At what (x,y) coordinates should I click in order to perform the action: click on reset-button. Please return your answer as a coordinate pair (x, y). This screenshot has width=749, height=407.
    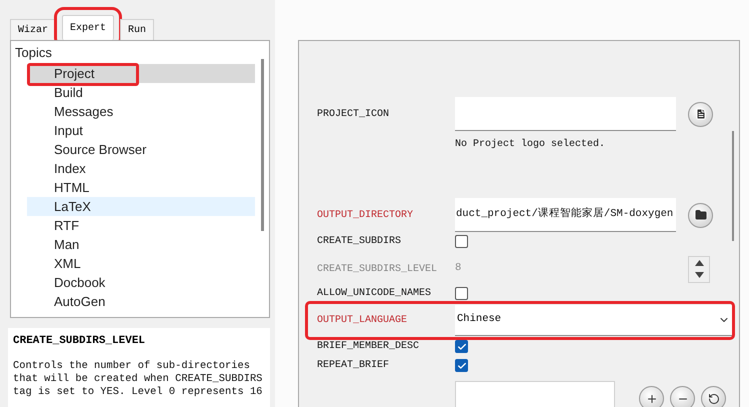
    Looking at the image, I should click on (713, 396).